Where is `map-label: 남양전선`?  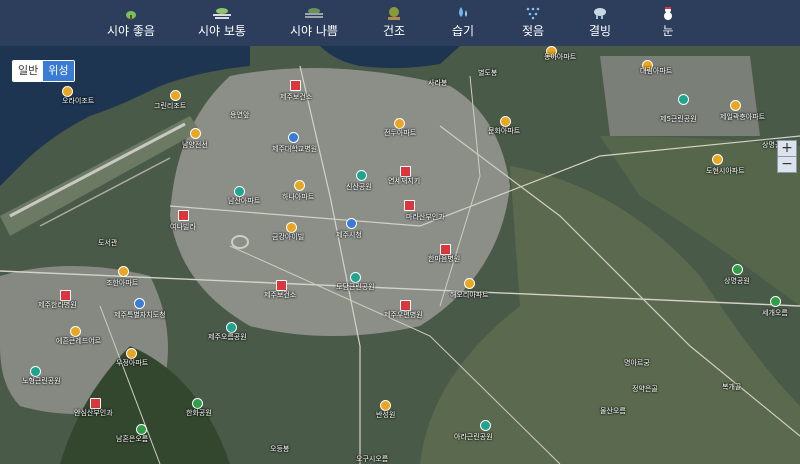
map-label: 남양전선 is located at coordinates (195, 145).